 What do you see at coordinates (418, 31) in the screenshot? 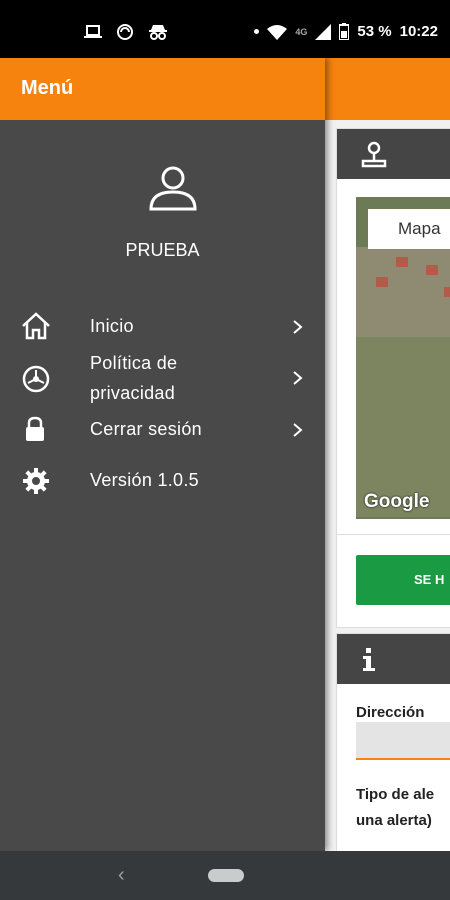
I see `clock: 10:22` at bounding box center [418, 31].